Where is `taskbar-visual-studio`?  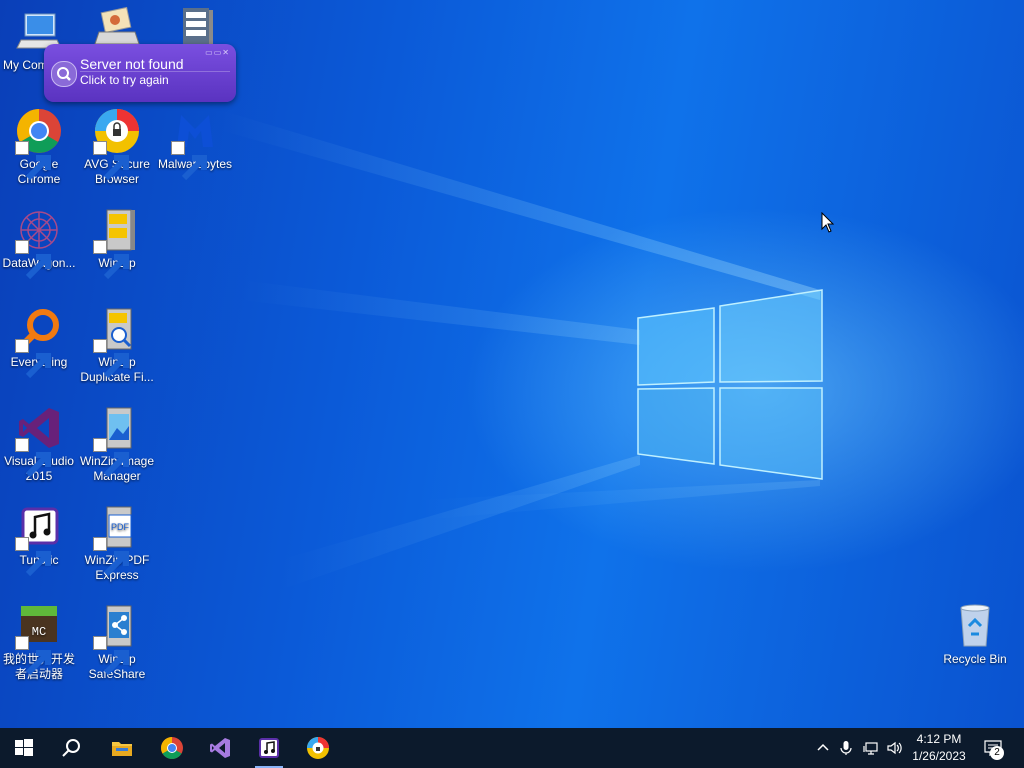 taskbar-visual-studio is located at coordinates (220, 748).